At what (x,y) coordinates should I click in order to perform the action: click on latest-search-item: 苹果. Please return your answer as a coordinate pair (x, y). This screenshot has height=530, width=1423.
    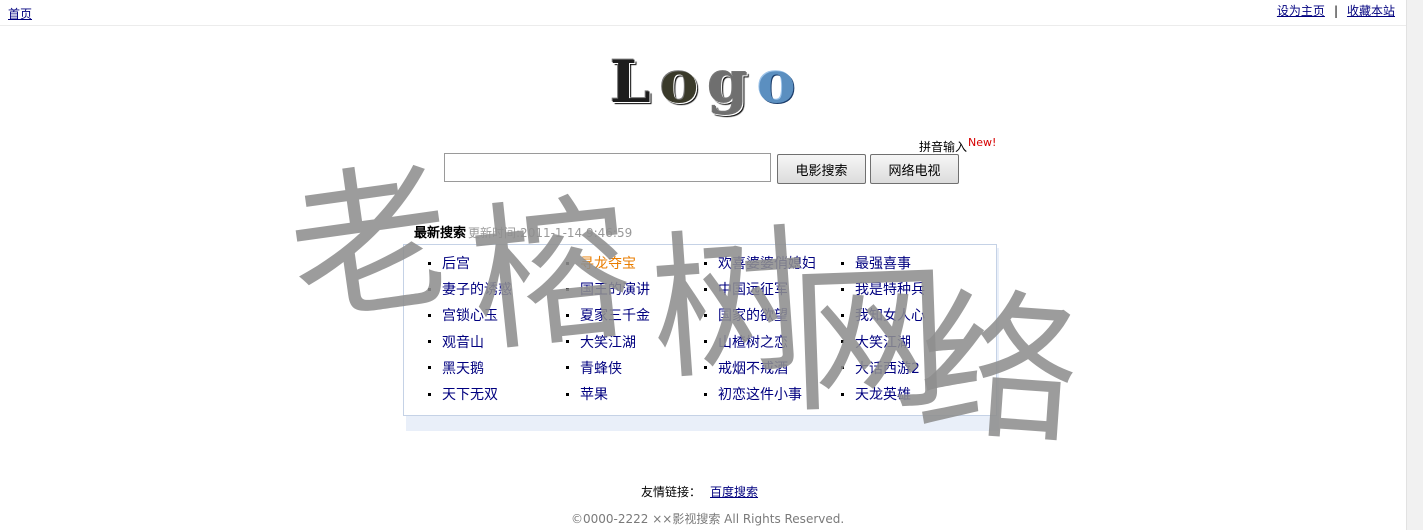
    Looking at the image, I should click on (635, 394).